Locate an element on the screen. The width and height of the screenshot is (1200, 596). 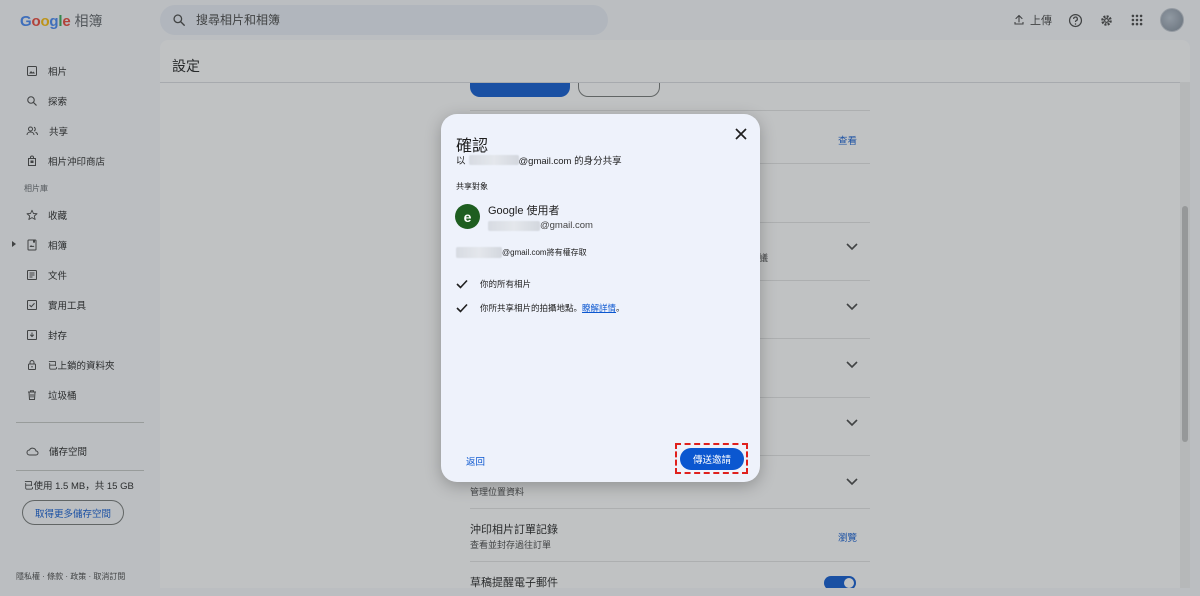
access-notice: @gmail.com將有權存取 is located at coordinates (521, 252).